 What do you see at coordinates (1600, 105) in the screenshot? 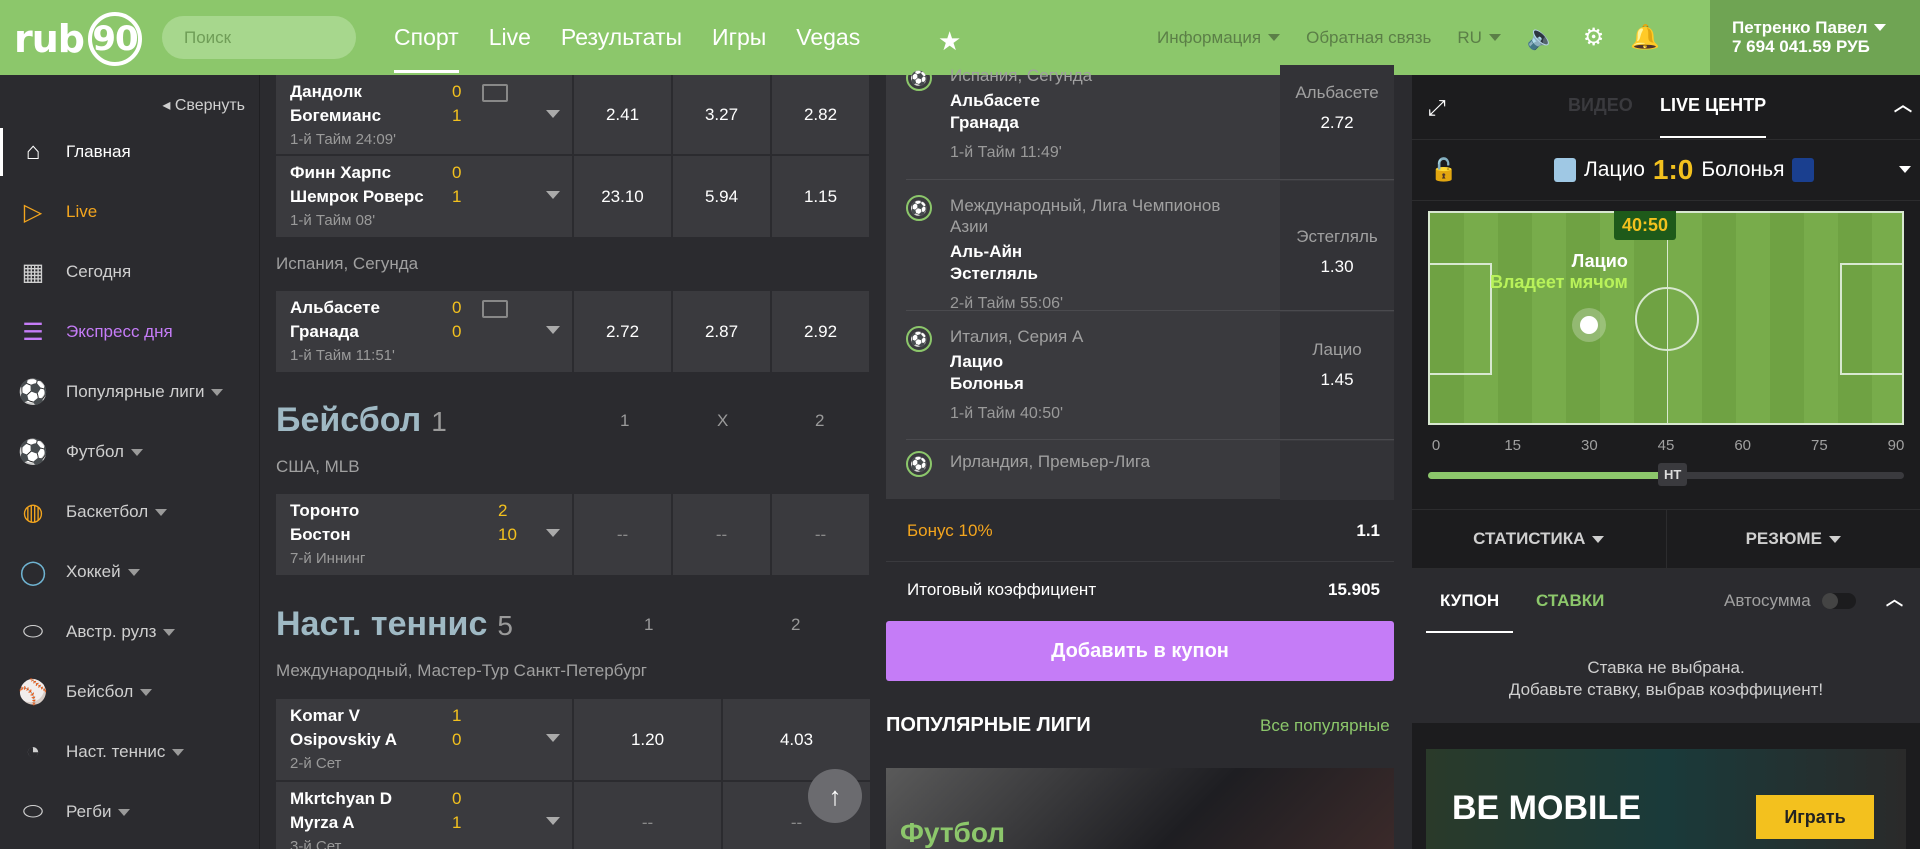
I see `tab-video: ВИДЕО` at bounding box center [1600, 105].